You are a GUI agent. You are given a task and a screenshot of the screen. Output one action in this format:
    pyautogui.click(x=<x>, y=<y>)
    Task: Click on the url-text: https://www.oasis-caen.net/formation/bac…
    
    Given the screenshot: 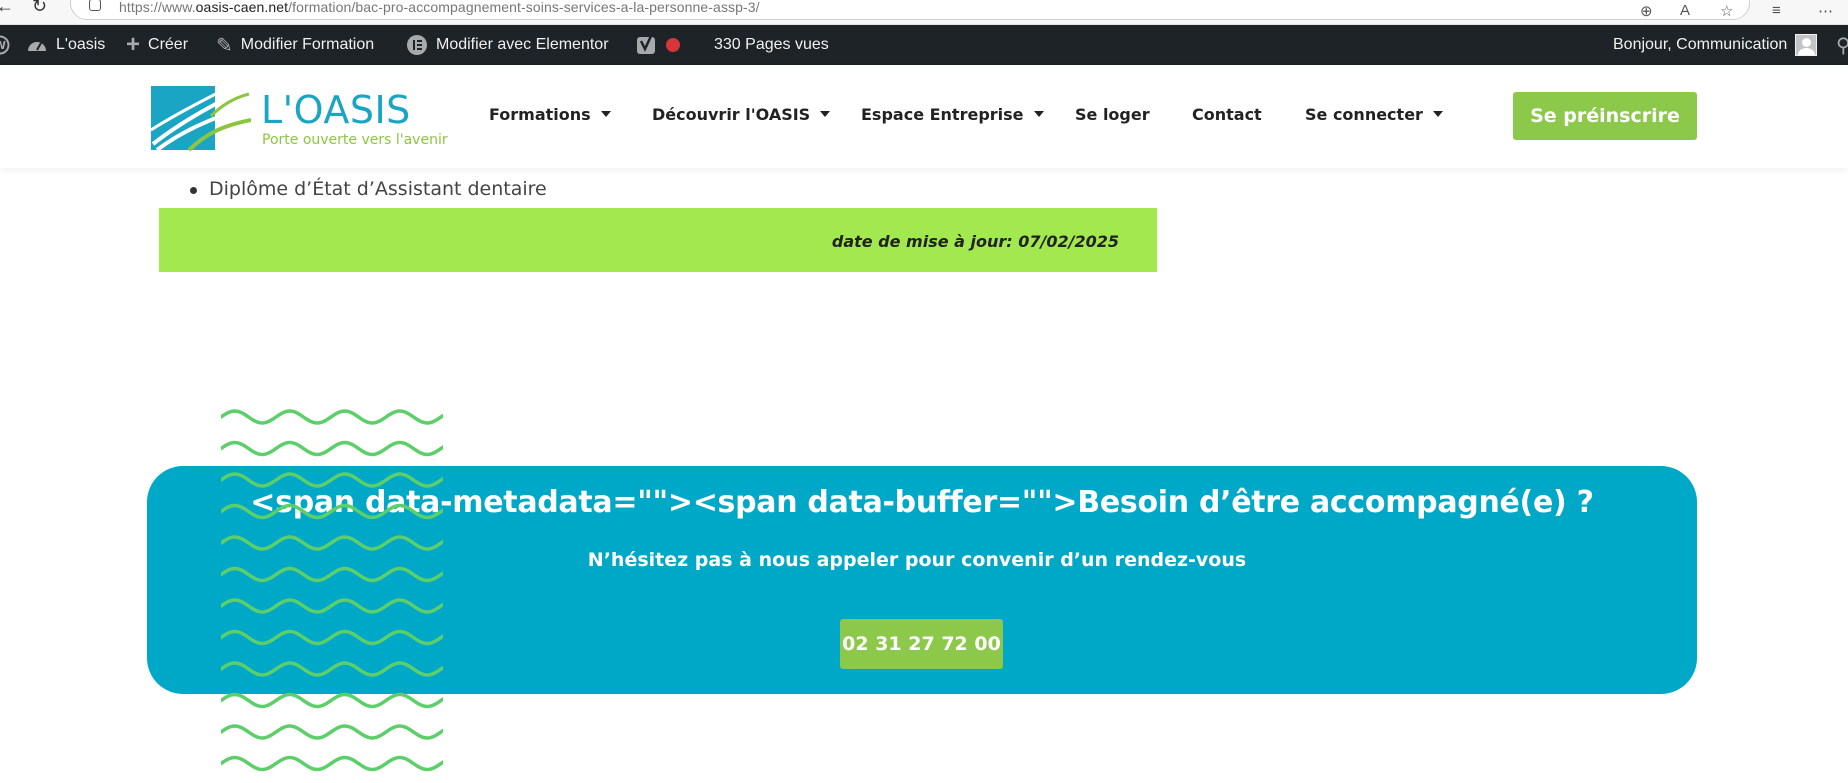 What is the action you would take?
    pyautogui.click(x=439, y=7)
    